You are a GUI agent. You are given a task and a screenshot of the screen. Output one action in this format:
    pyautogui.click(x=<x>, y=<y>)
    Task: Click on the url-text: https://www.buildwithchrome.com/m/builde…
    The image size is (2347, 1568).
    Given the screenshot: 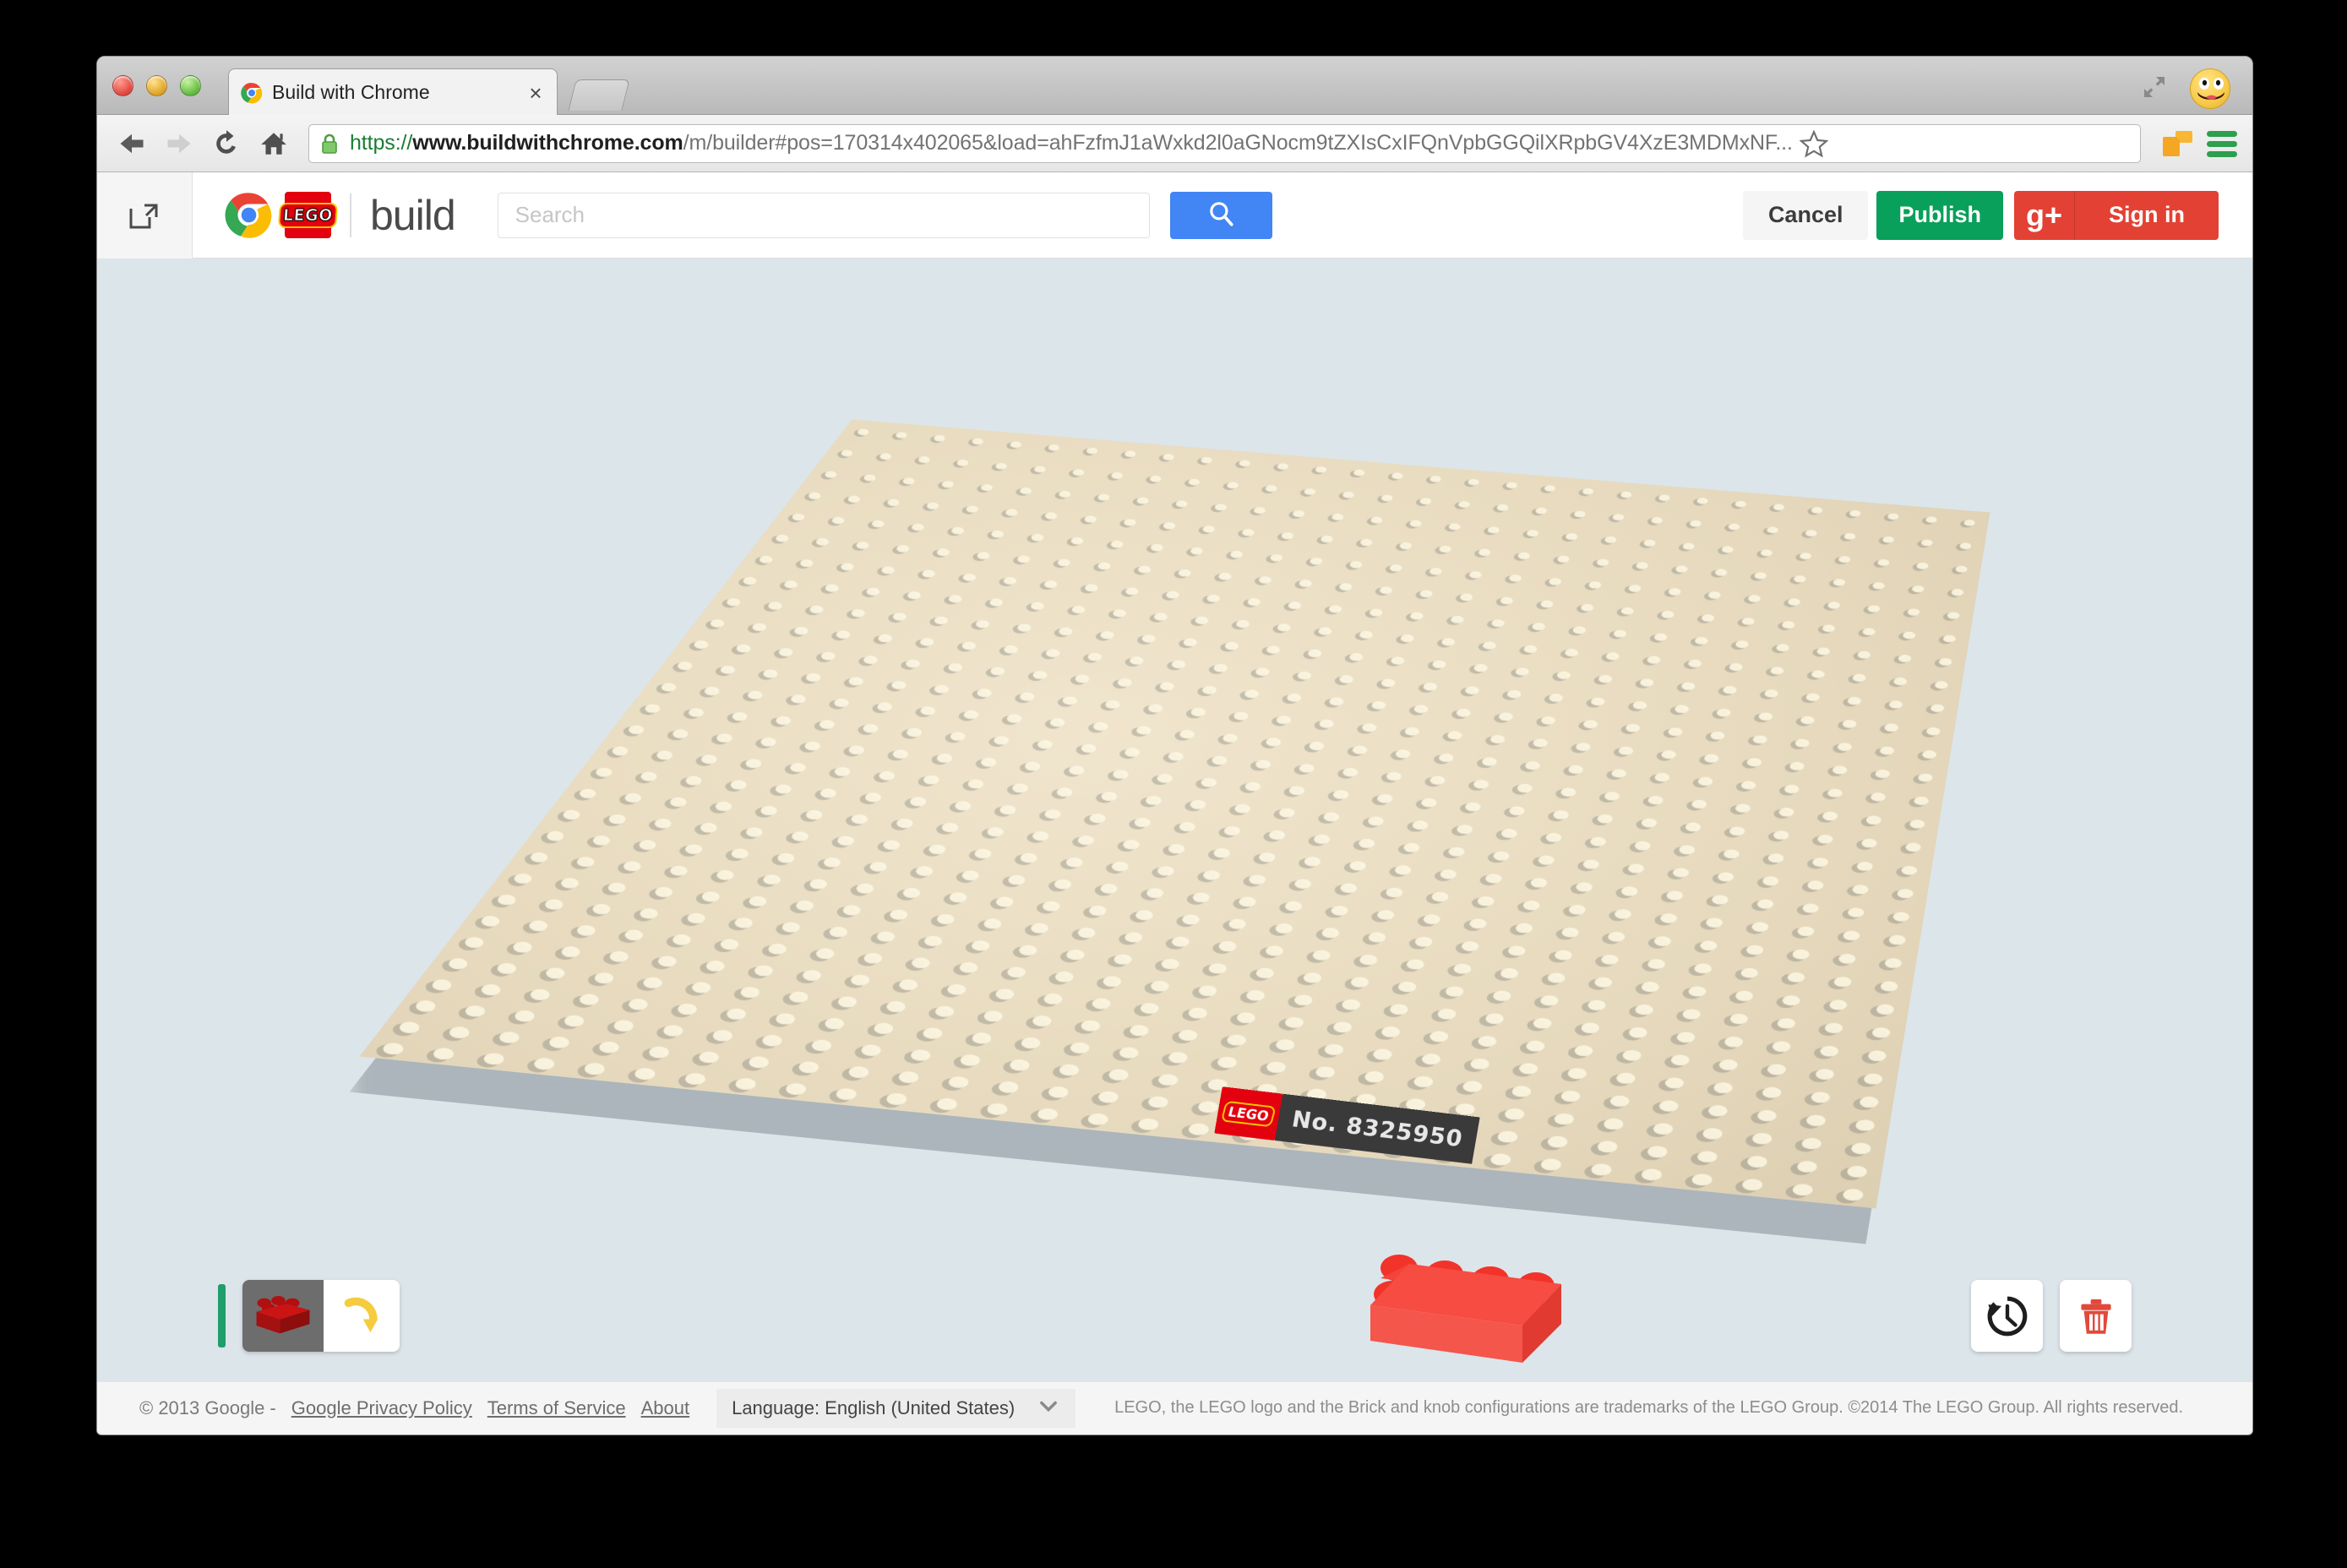 What is the action you would take?
    pyautogui.click(x=1071, y=143)
    